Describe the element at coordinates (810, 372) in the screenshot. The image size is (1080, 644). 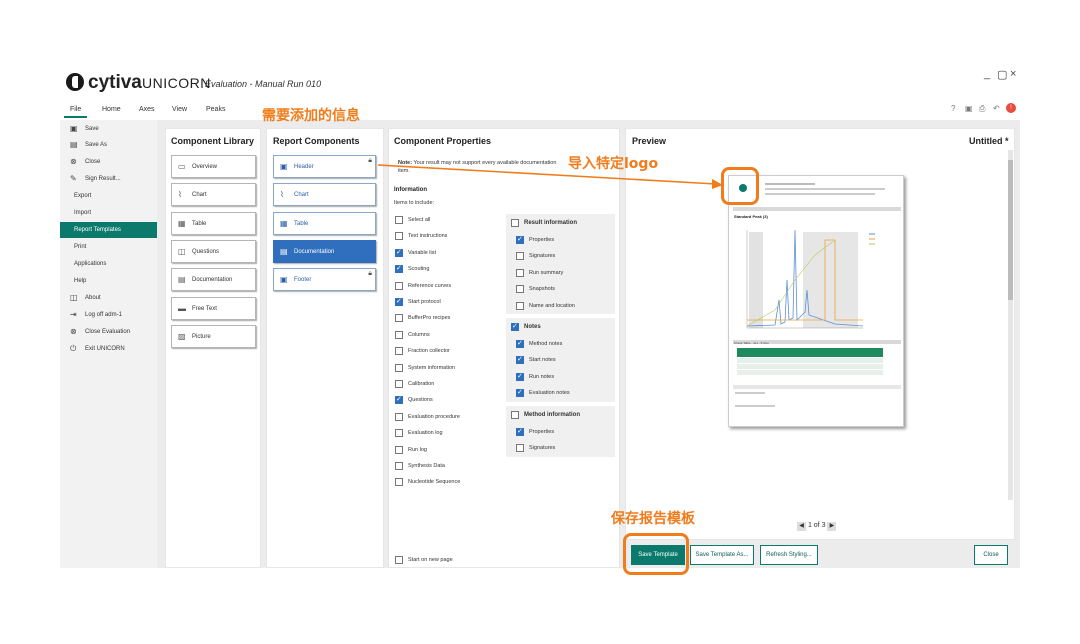
I see `table-row` at that location.